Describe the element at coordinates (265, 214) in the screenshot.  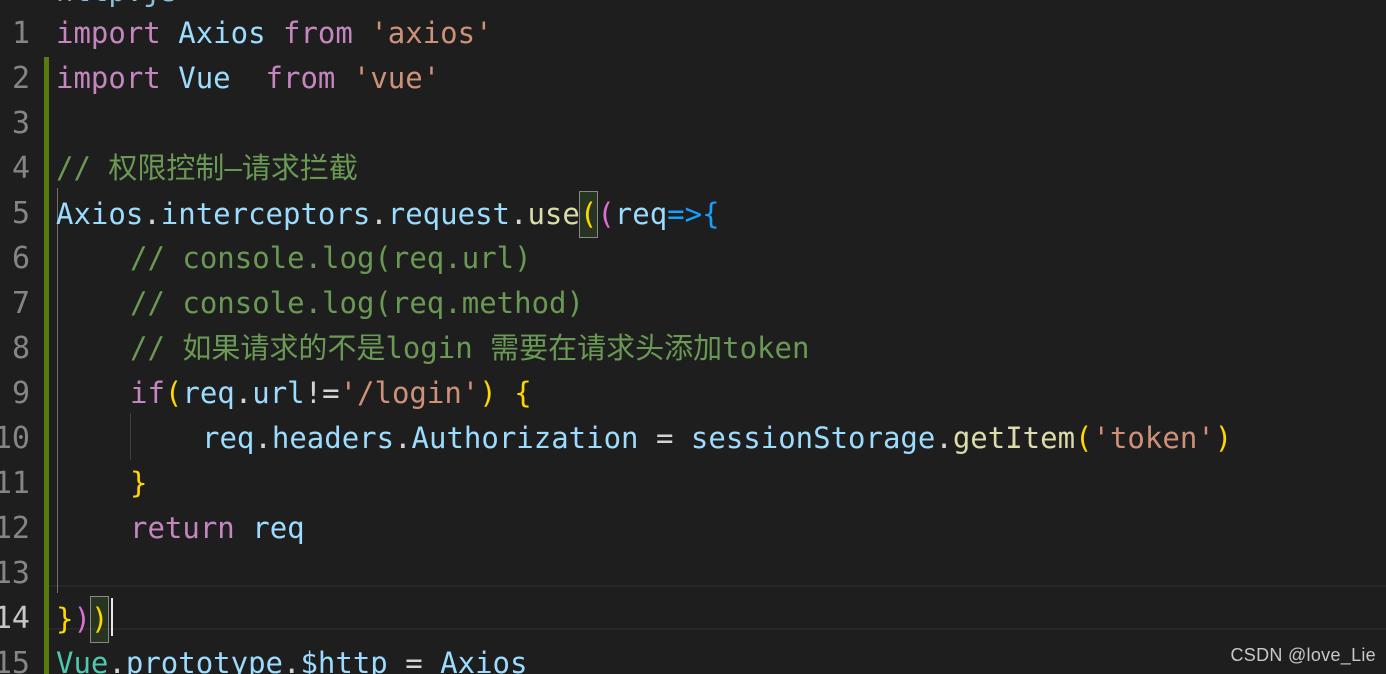
I see `token-interceptors: interceptors` at that location.